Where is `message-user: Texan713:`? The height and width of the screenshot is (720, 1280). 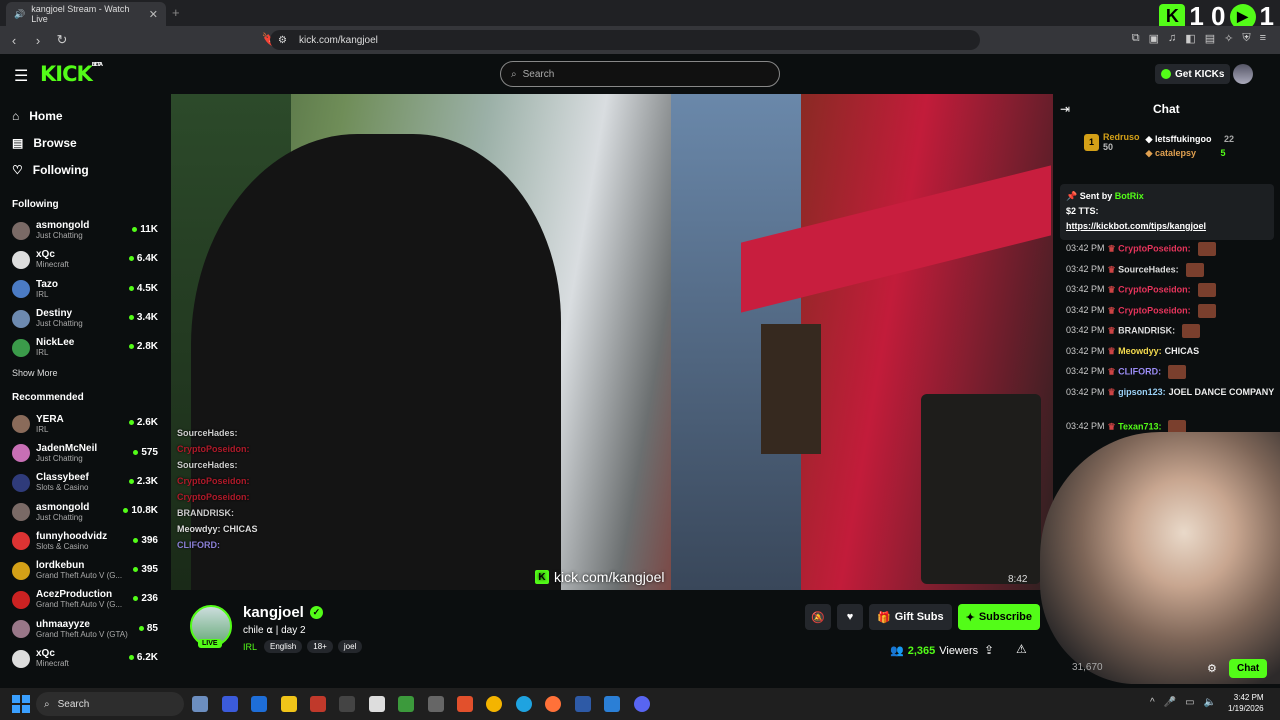
message-user: Texan713: is located at coordinates (1139, 426).